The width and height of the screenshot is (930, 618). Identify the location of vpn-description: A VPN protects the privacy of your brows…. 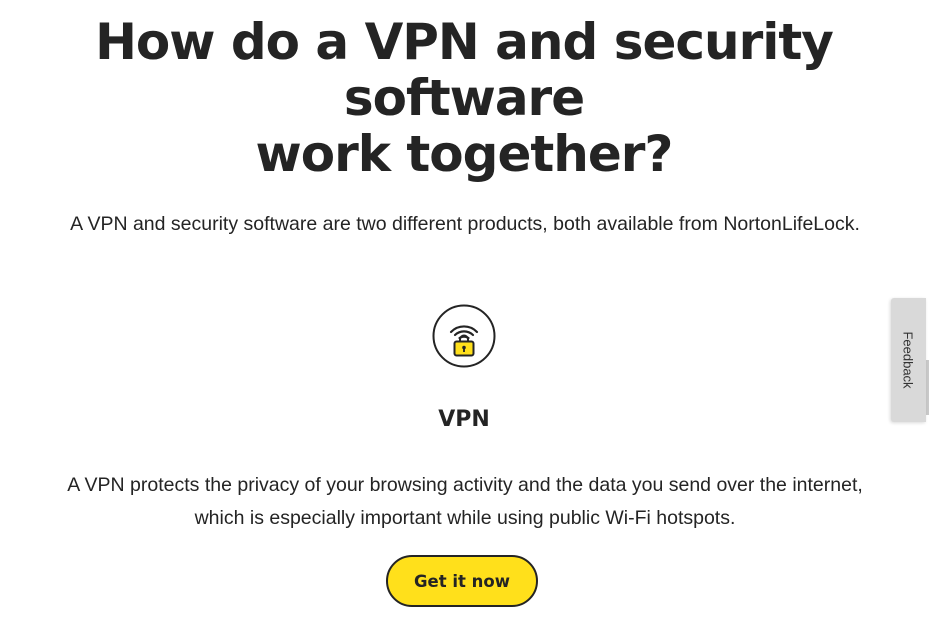
(465, 502).